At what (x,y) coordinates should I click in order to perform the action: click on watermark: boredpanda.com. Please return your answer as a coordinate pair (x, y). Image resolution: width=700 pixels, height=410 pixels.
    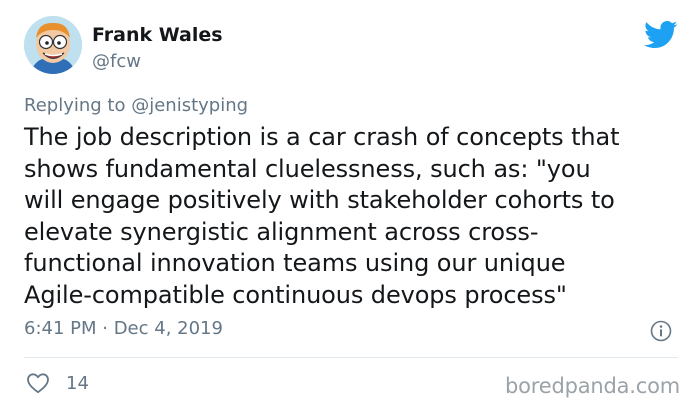
    Looking at the image, I should click on (593, 386).